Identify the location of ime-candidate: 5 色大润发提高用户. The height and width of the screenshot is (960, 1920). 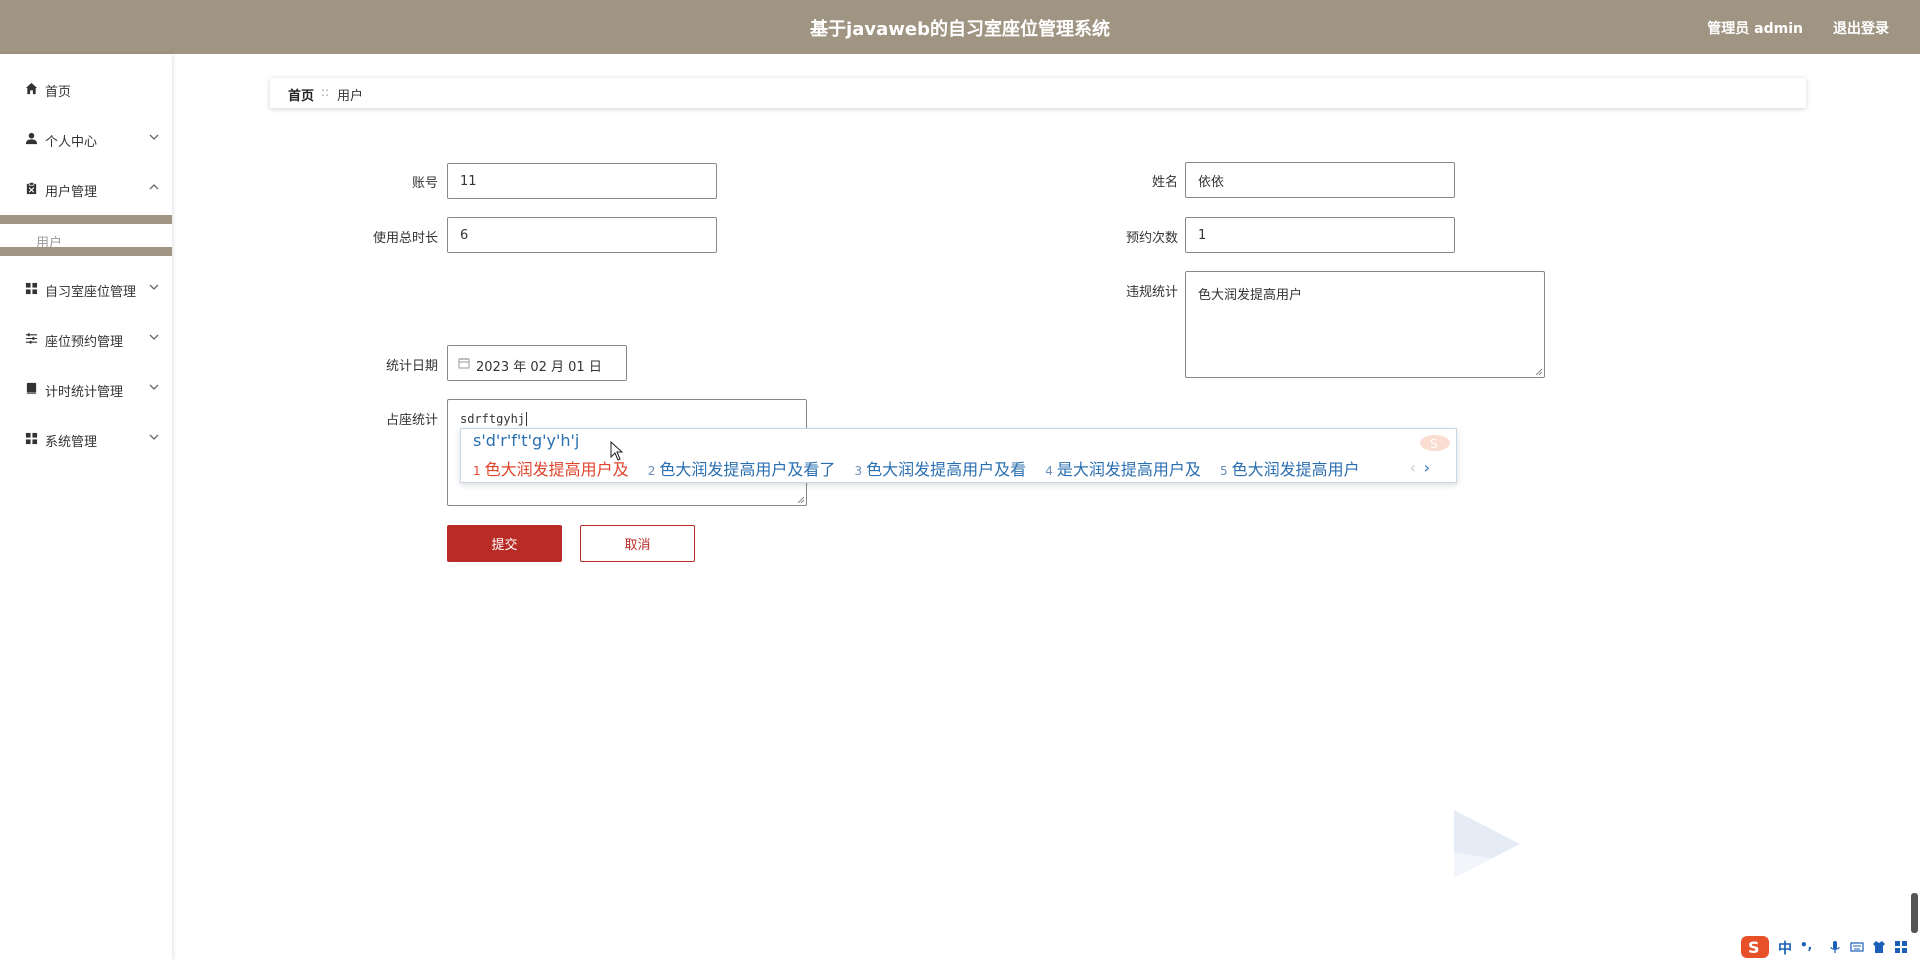
(1290, 468).